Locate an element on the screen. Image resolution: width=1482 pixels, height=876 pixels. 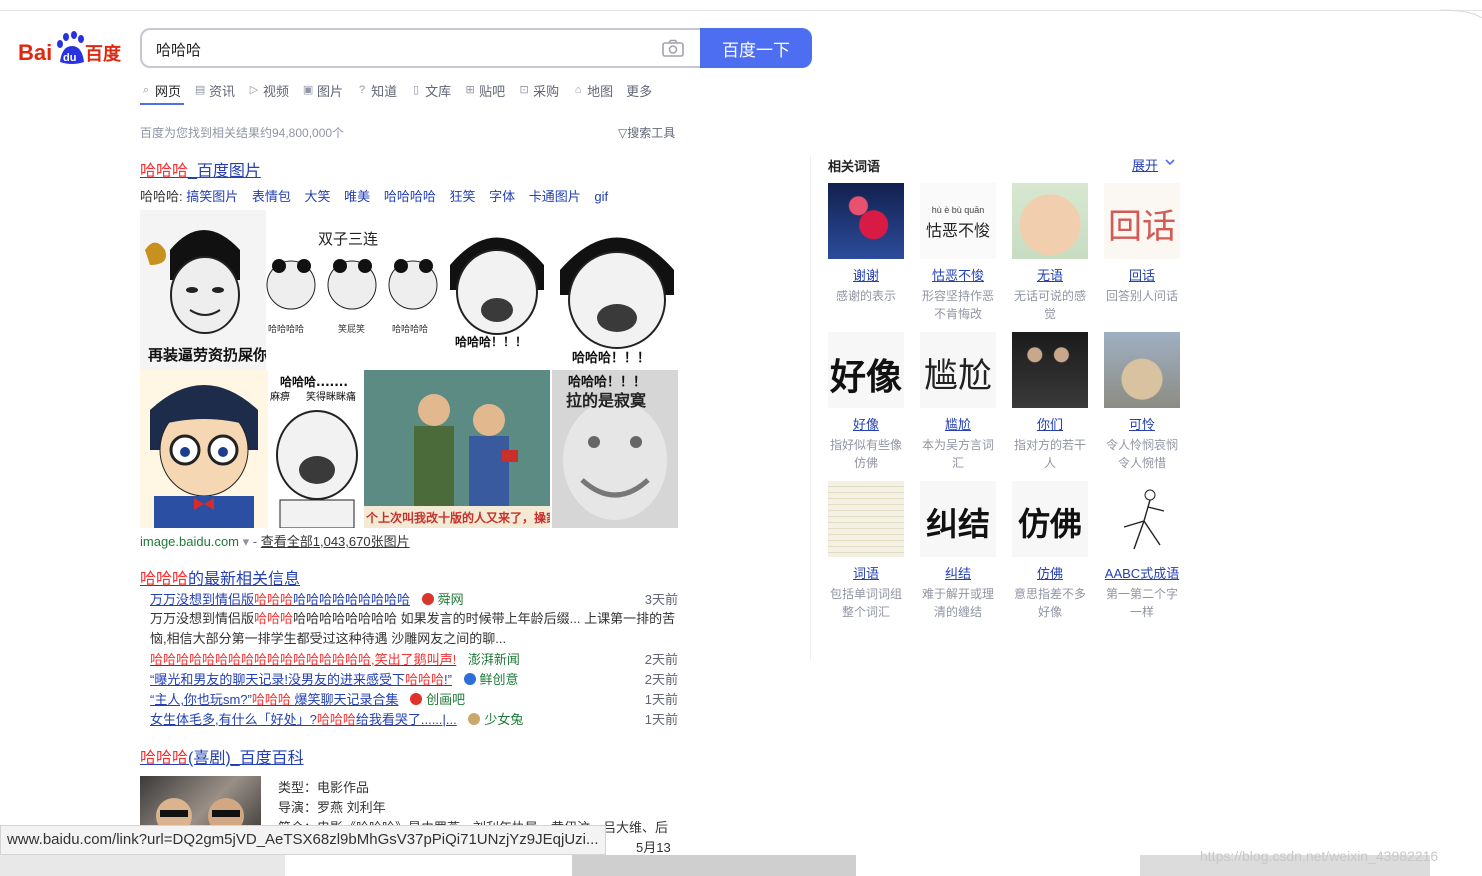
image-tag: 字体 is located at coordinates (502, 196).